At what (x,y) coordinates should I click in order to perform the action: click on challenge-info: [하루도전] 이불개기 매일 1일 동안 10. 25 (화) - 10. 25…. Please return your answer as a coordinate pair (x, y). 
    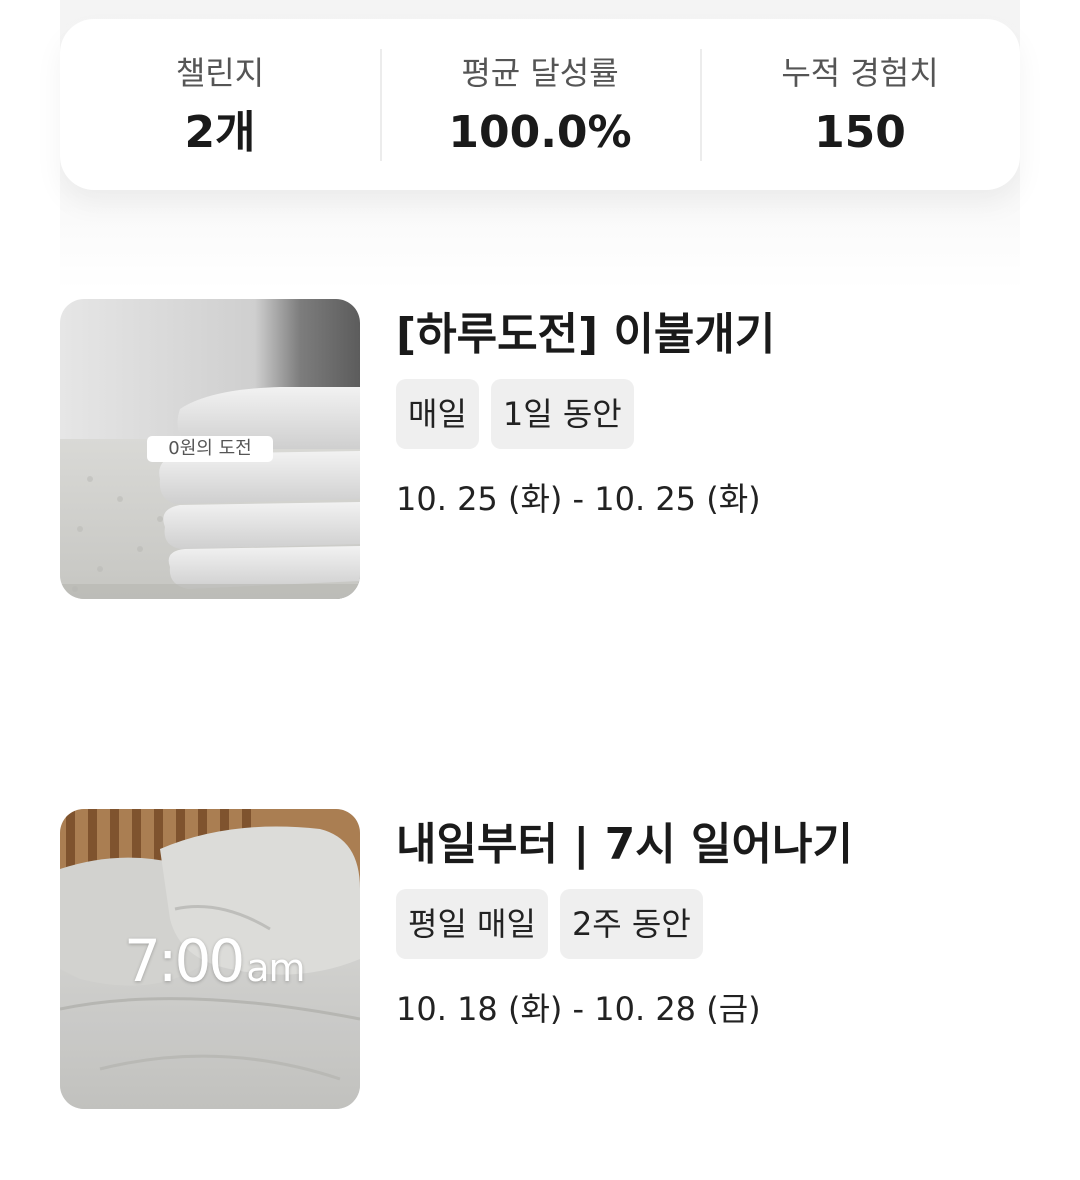
    Looking at the image, I should click on (585, 409).